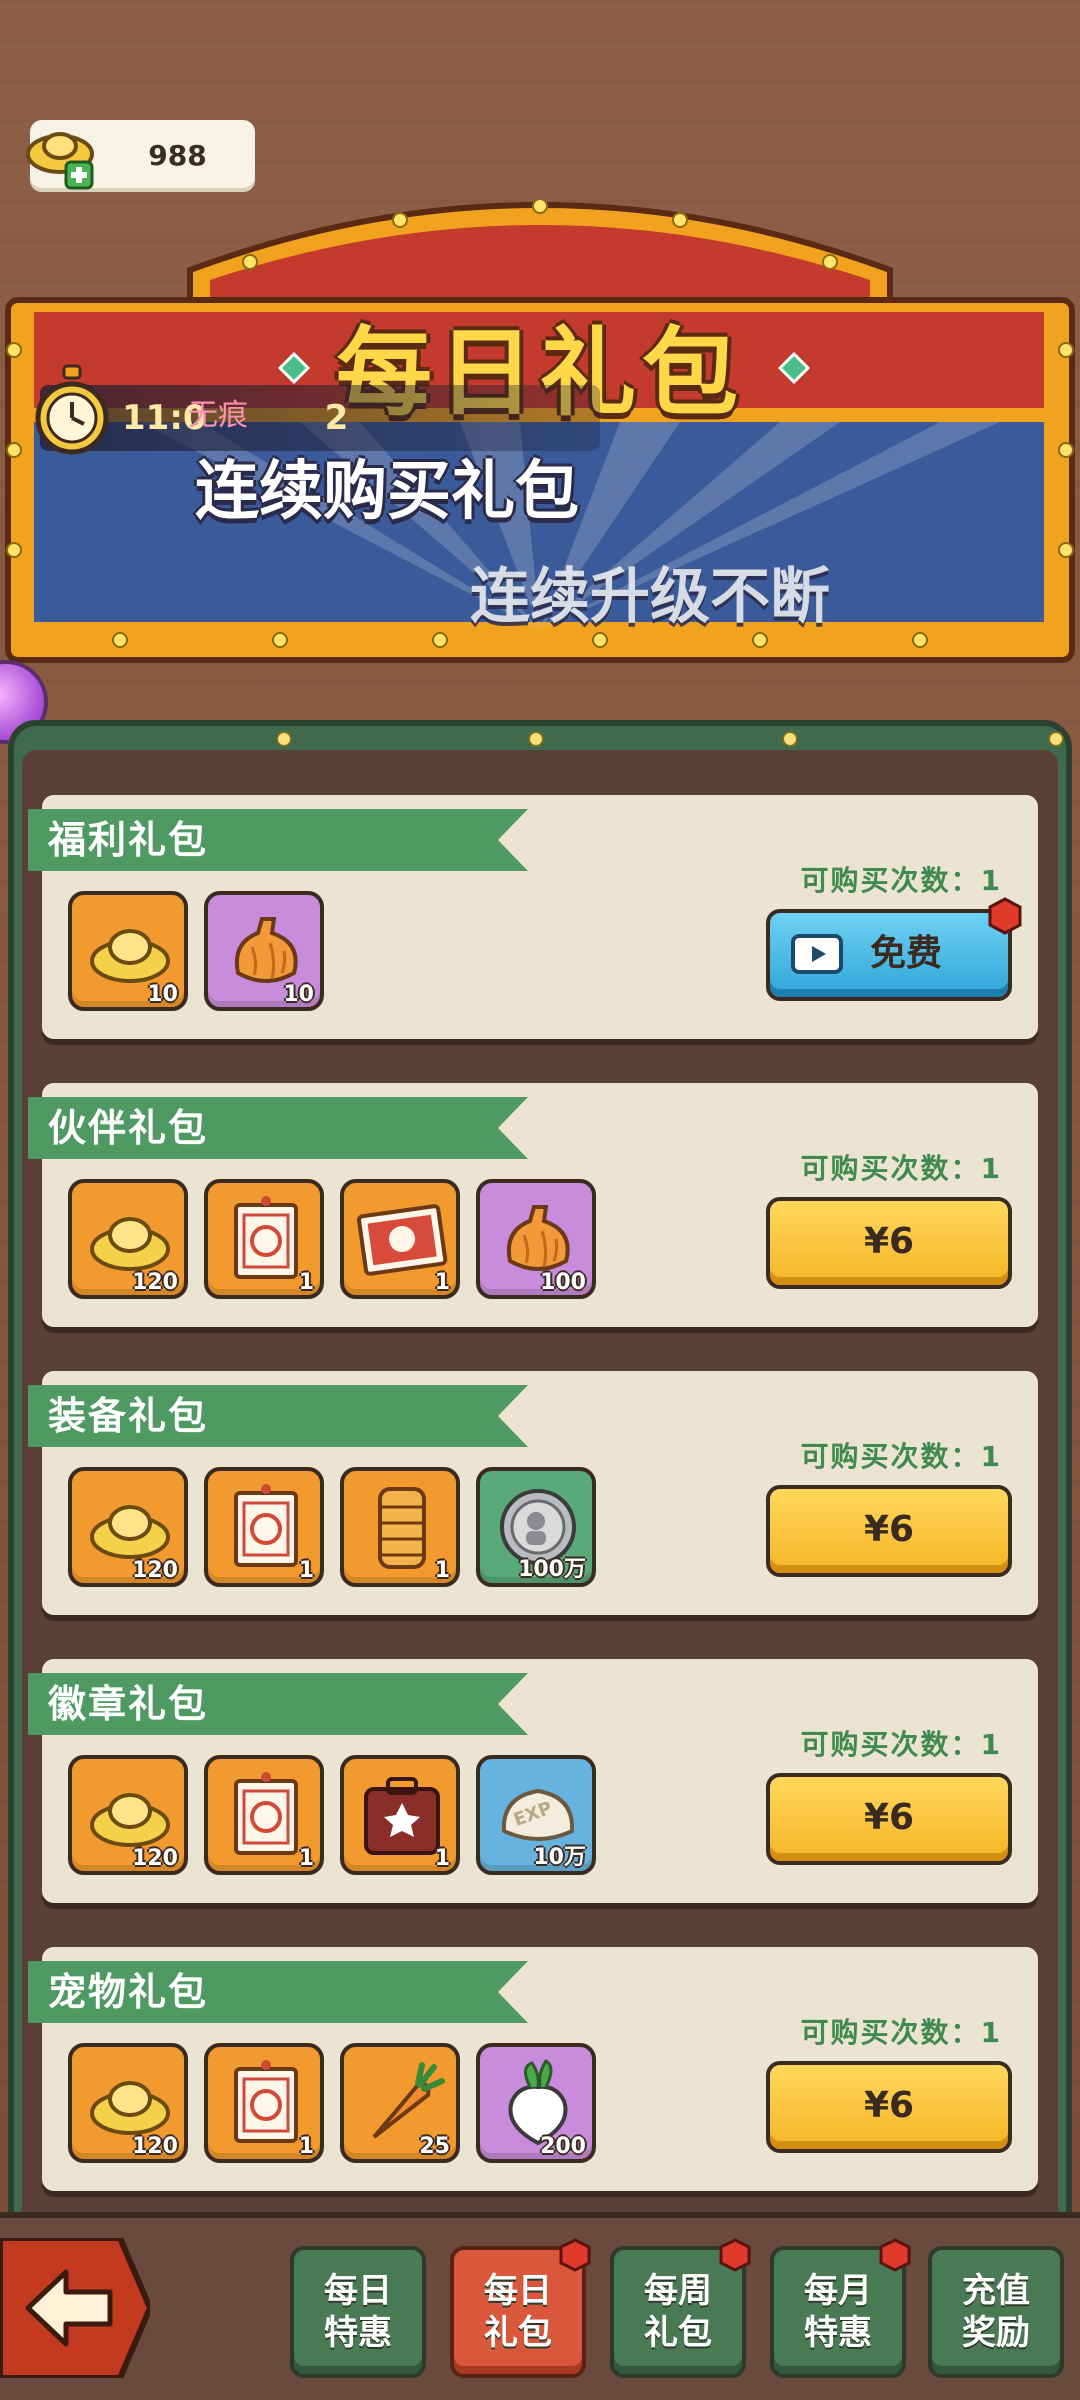 This screenshot has width=1080, height=2400. Describe the element at coordinates (536, 1239) in the screenshot. I see `reward-item: 100` at that location.